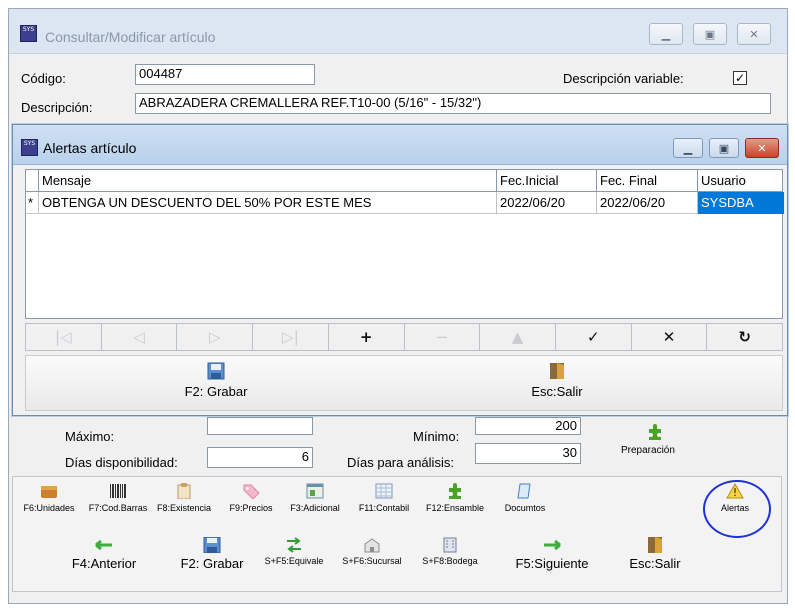 The width and height of the screenshot is (795, 610). I want to click on cell-fec-inicial: 2022/06/20, so click(547, 203).